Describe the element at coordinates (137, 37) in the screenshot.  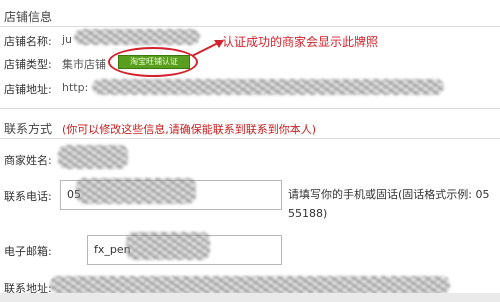
I see `redacted-shop-name` at that location.